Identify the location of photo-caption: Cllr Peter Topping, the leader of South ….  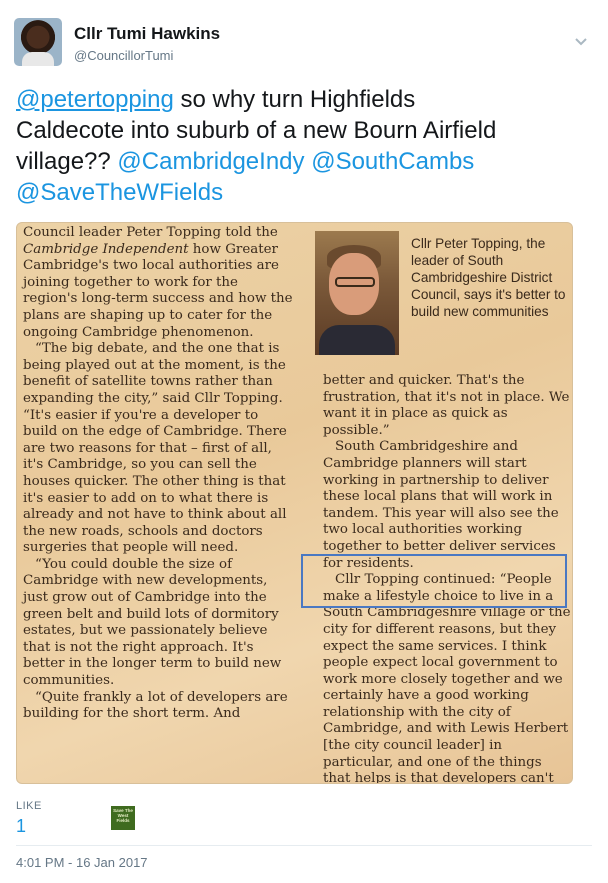
(488, 277).